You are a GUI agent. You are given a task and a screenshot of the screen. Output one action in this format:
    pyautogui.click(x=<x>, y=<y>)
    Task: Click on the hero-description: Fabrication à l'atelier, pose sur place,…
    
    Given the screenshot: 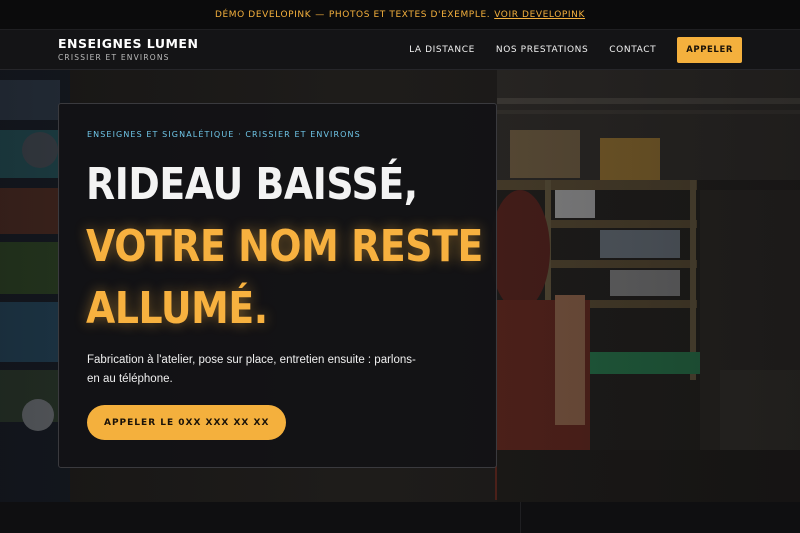 What is the action you would take?
    pyautogui.click(x=251, y=369)
    